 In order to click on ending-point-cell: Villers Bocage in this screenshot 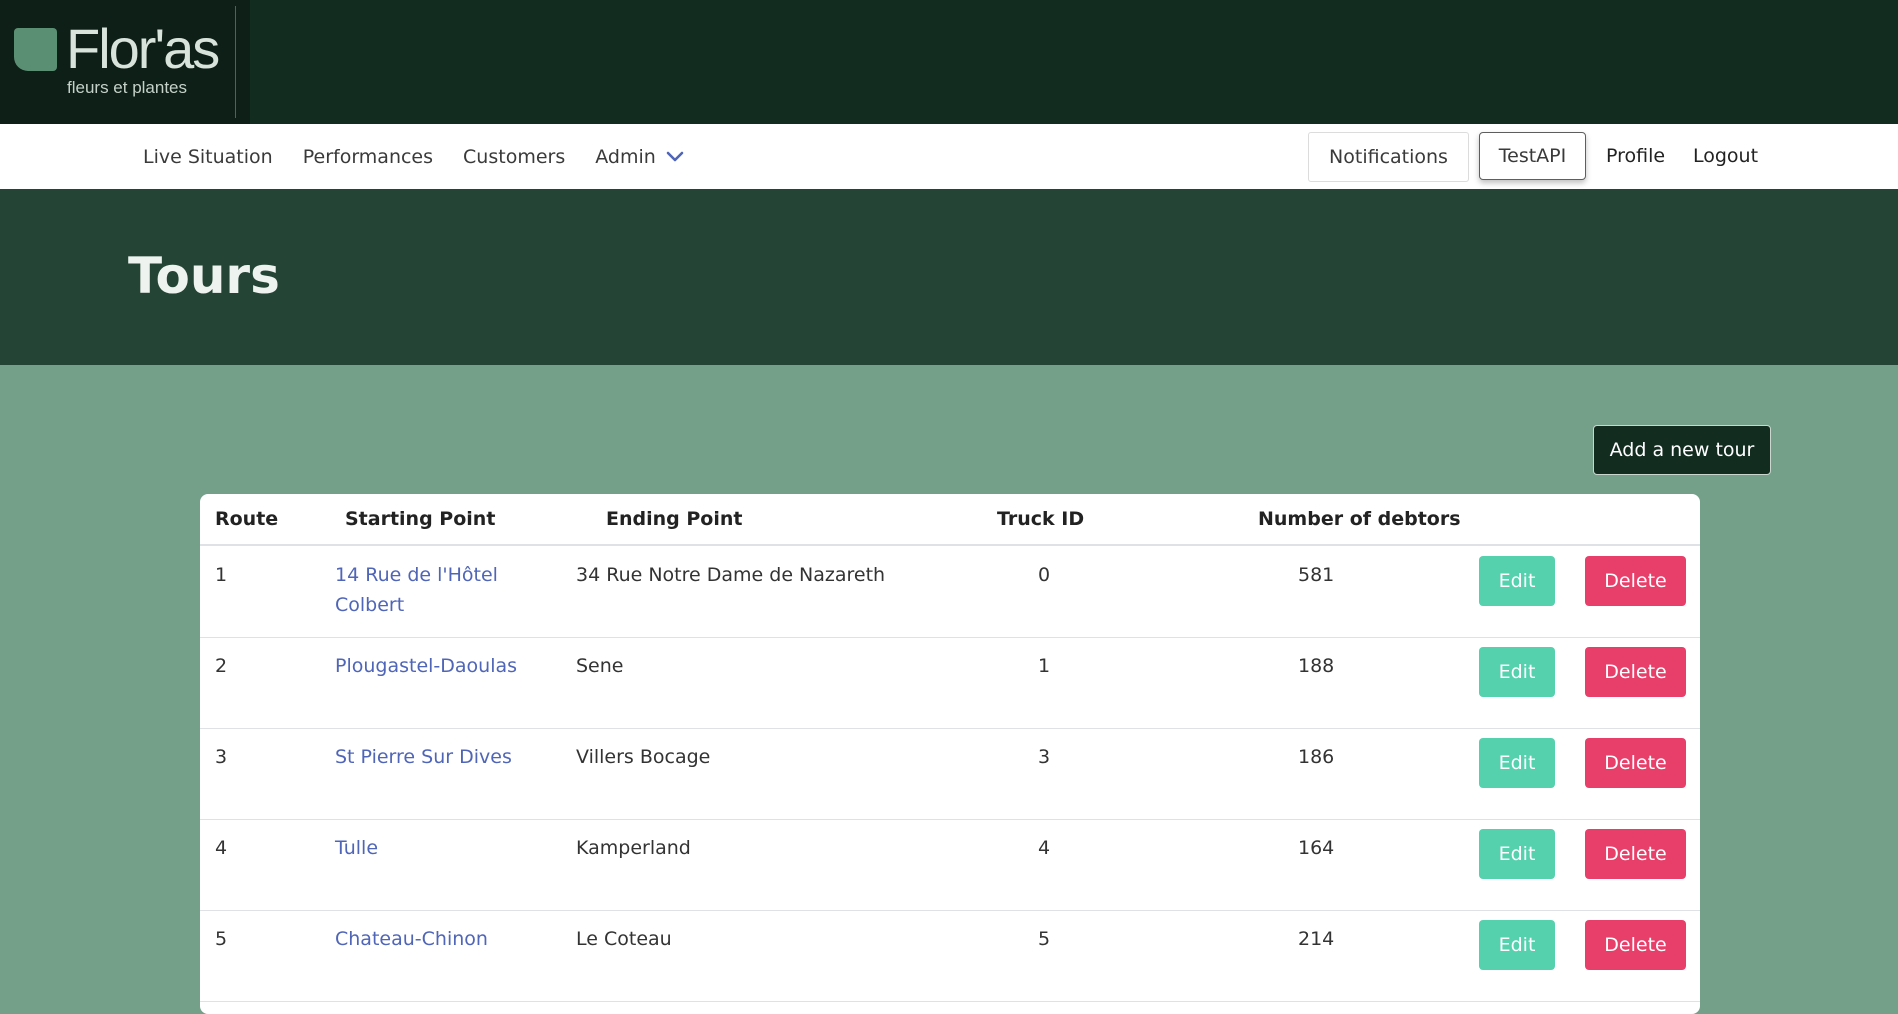, I will do `click(643, 757)`.